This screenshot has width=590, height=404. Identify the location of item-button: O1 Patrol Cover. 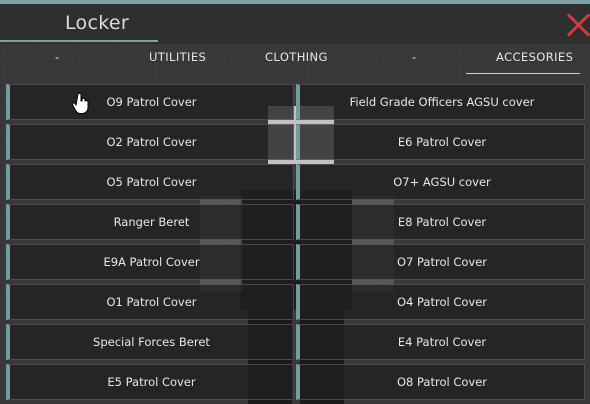
(150, 302).